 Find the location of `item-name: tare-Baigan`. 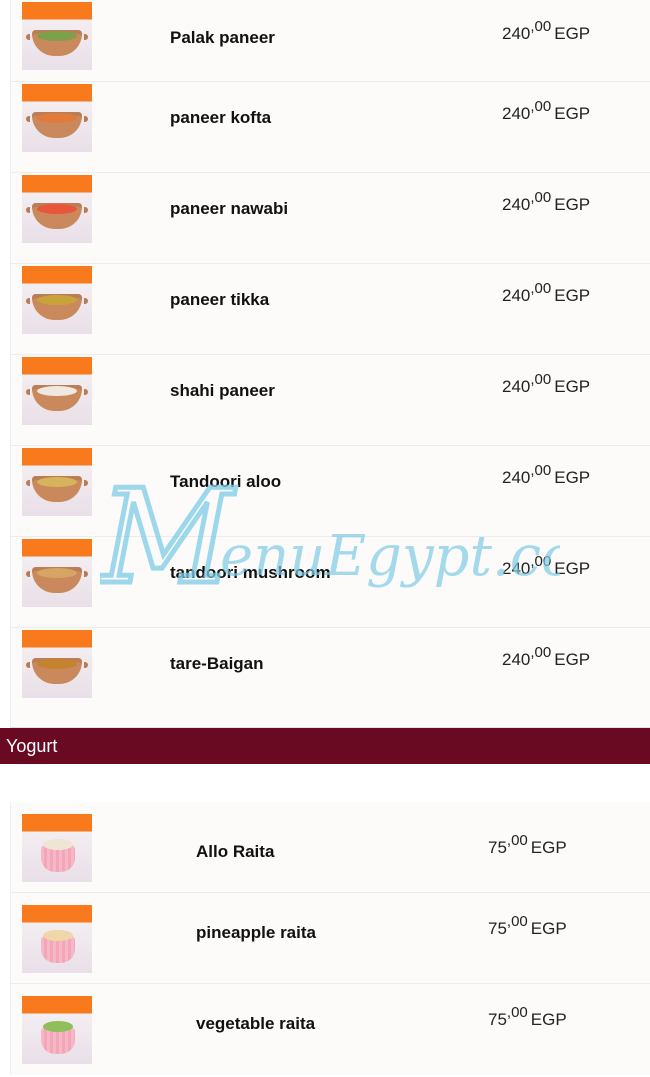

item-name: tare-Baigan is located at coordinates (217, 663).